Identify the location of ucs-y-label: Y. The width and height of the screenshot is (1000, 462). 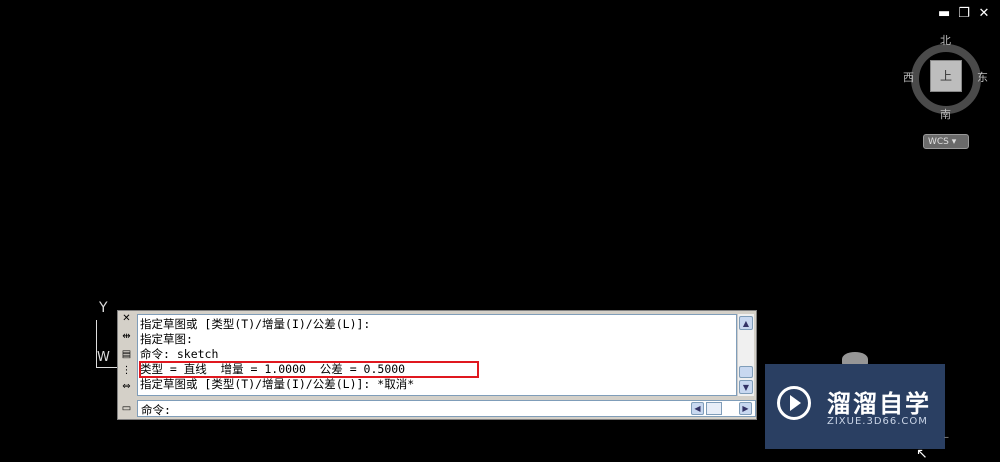
(103, 308).